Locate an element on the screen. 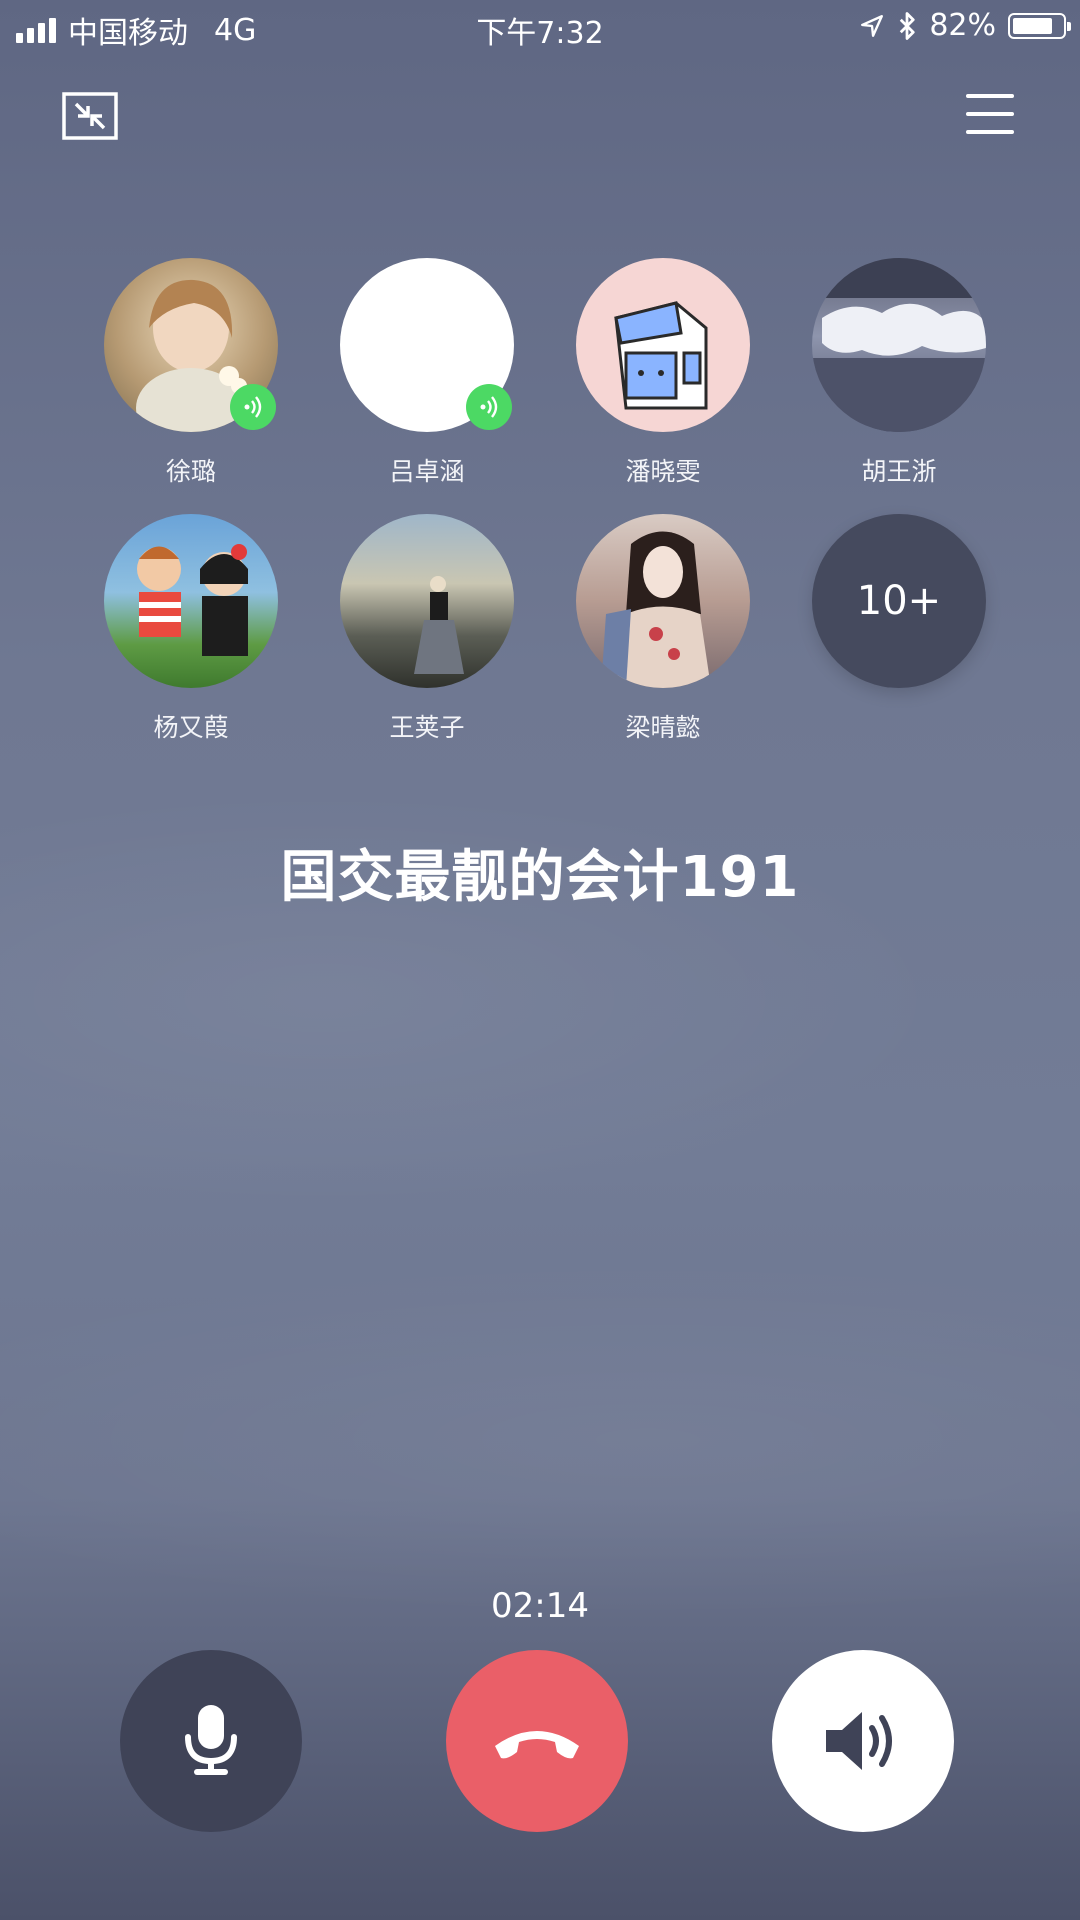 This screenshot has width=1080, height=1920. speaker-button is located at coordinates (863, 1741).